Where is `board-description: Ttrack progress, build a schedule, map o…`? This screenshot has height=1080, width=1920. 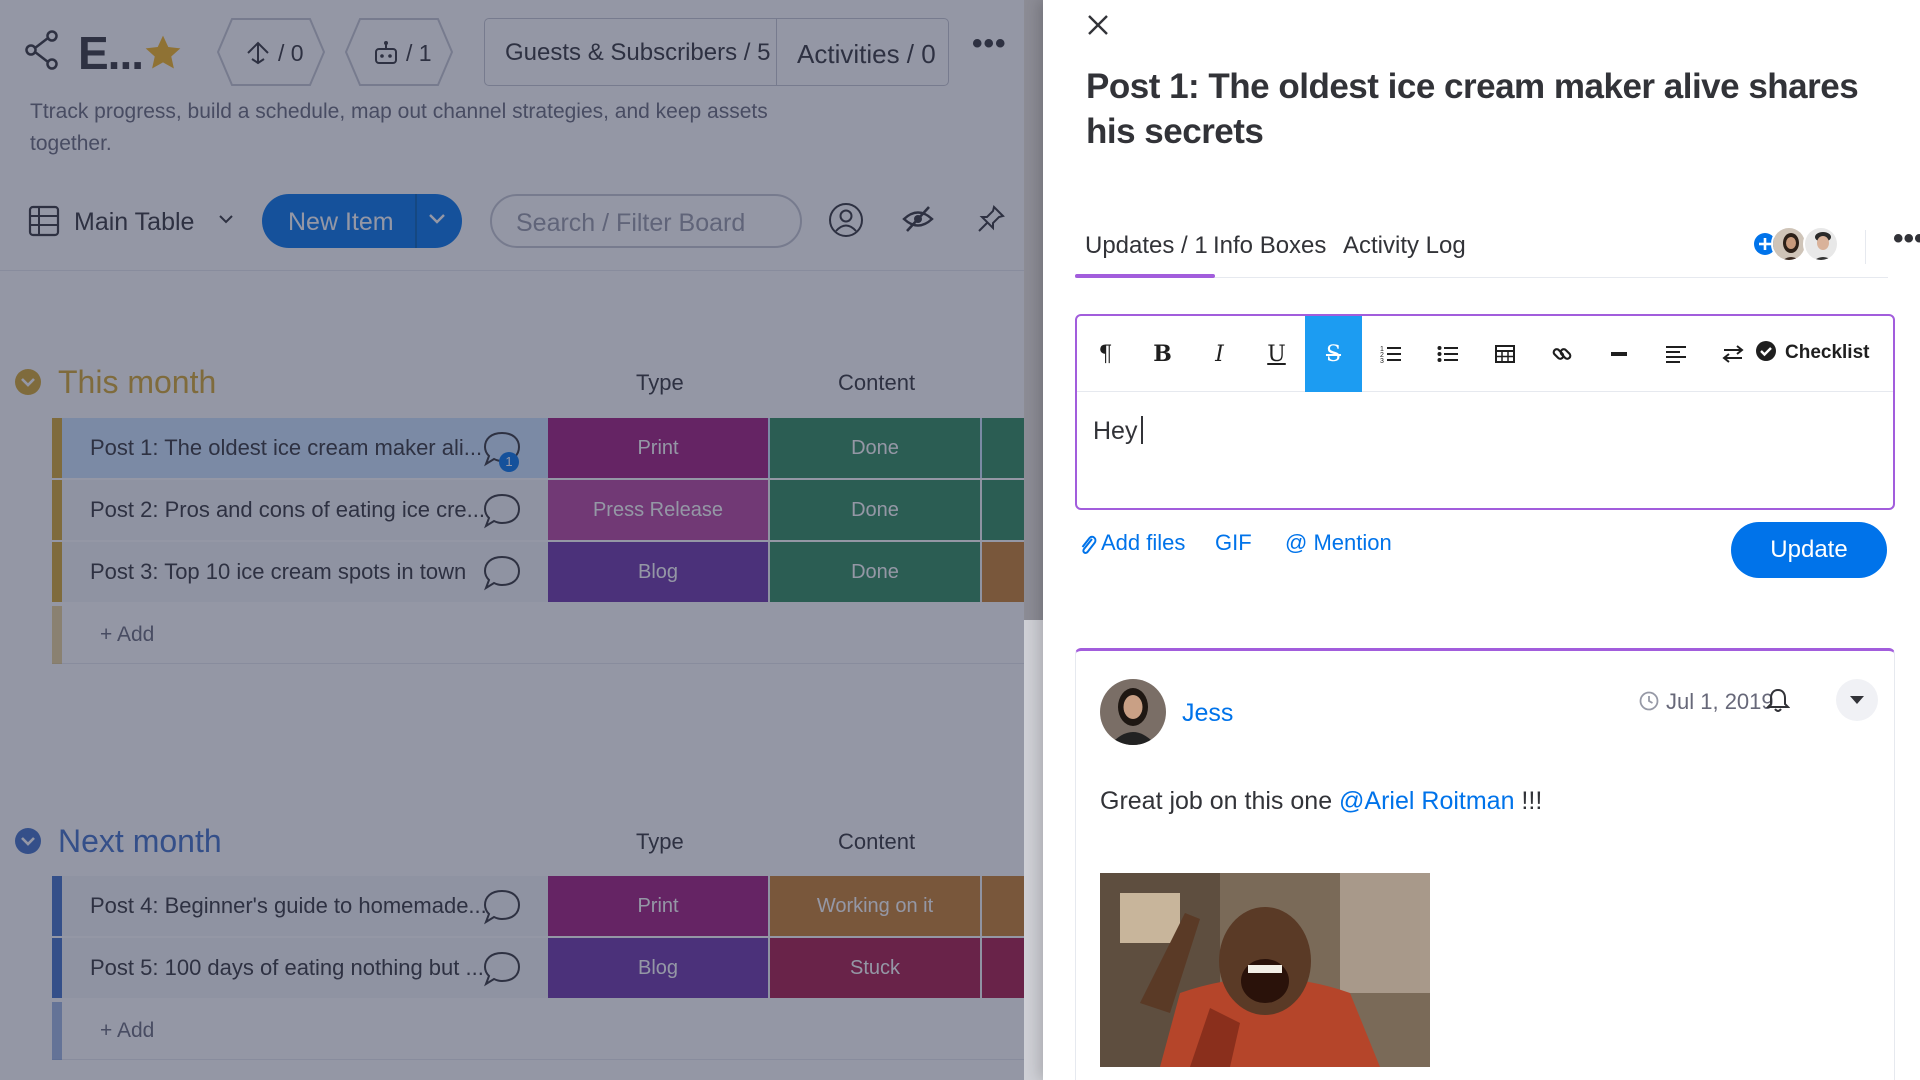
board-description: Ttrack progress, build a schedule, map o… is located at coordinates (410, 128).